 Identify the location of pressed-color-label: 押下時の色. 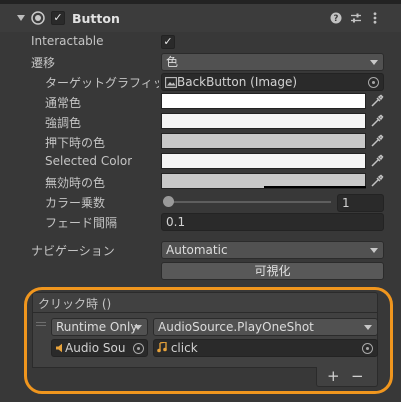
(75, 143).